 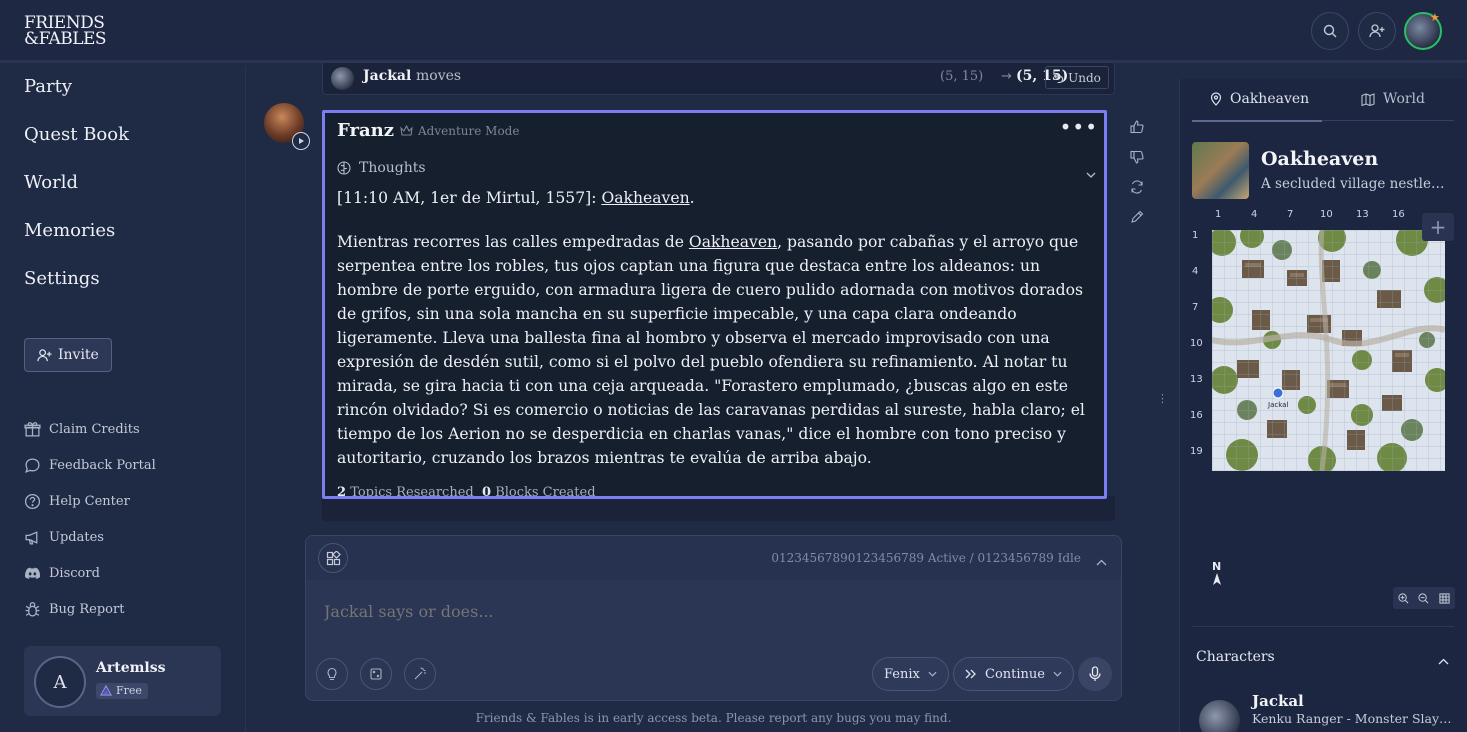 What do you see at coordinates (301, 141) in the screenshot?
I see `play-icon` at bounding box center [301, 141].